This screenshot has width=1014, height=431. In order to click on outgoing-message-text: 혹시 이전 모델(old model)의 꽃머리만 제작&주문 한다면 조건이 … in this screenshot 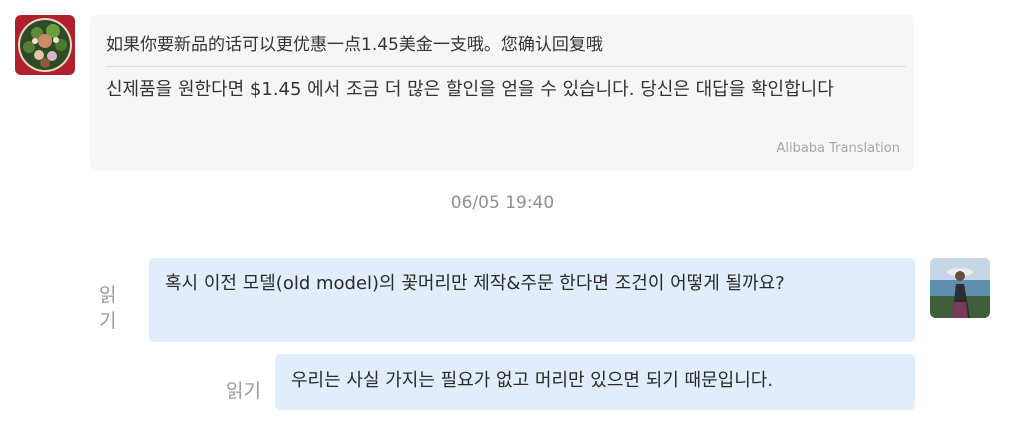, I will do `click(475, 283)`.